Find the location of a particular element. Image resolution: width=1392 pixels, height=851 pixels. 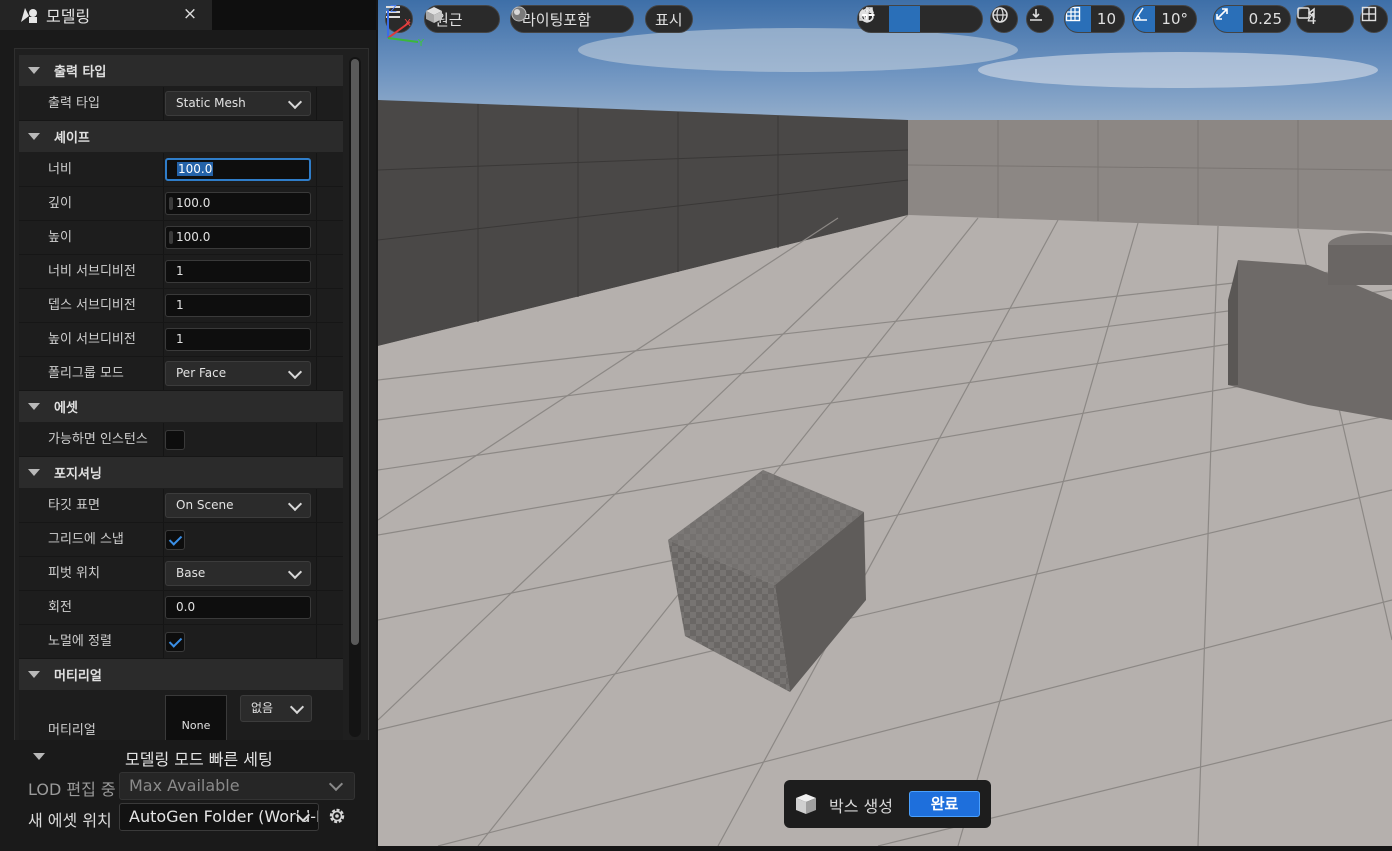

grid-snap-value: 10 is located at coordinates (1107, 19).